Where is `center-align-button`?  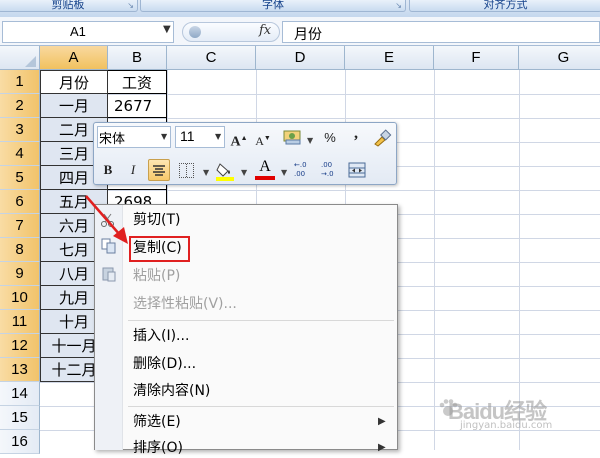
center-align-button is located at coordinates (159, 170).